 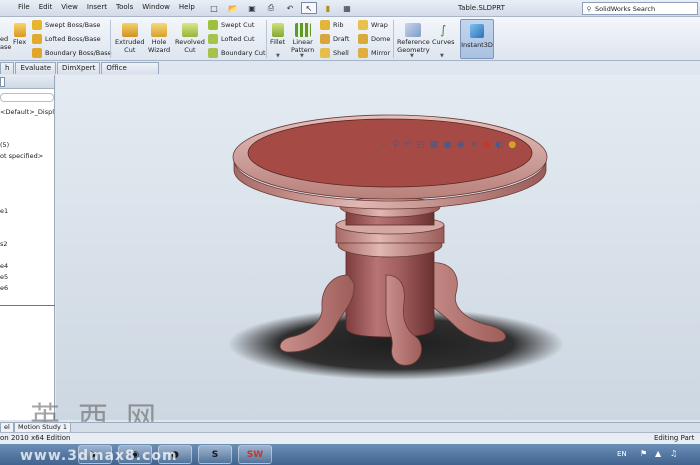 I want to click on dynamic-annotation-icon: ▦, so click(x=434, y=145).